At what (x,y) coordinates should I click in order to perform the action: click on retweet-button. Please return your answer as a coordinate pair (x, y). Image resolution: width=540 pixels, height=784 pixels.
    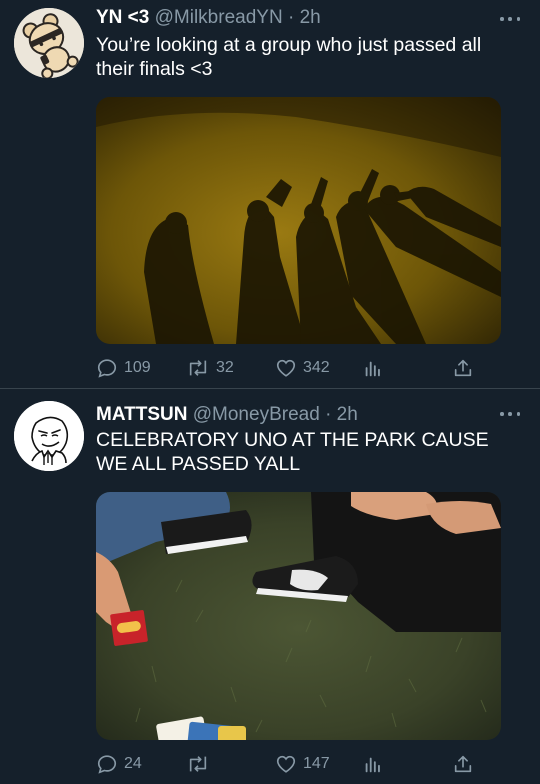
    Looking at the image, I should click on (201, 764).